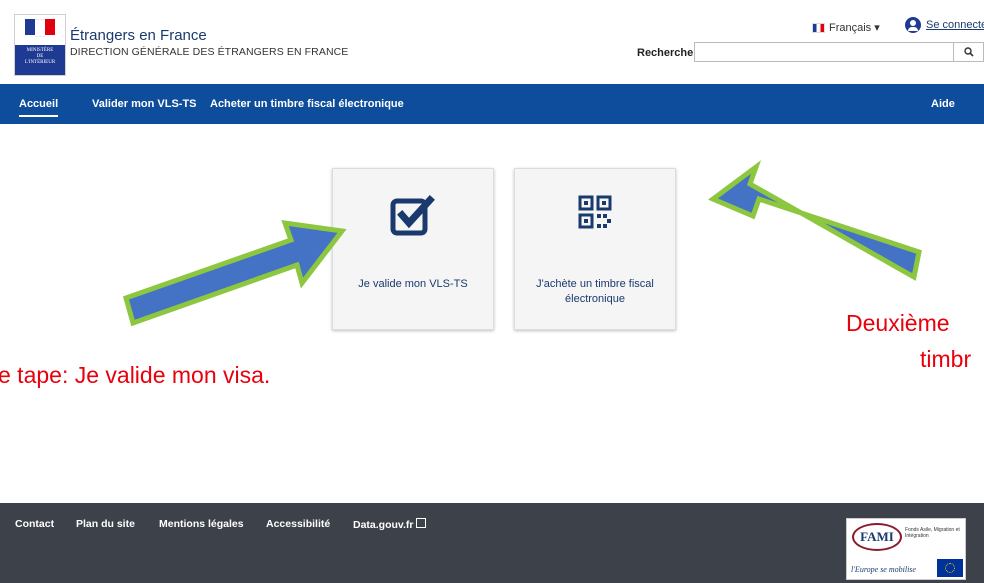  Describe the element at coordinates (854, 28) in the screenshot. I see `language-label: Français ▾` at that location.